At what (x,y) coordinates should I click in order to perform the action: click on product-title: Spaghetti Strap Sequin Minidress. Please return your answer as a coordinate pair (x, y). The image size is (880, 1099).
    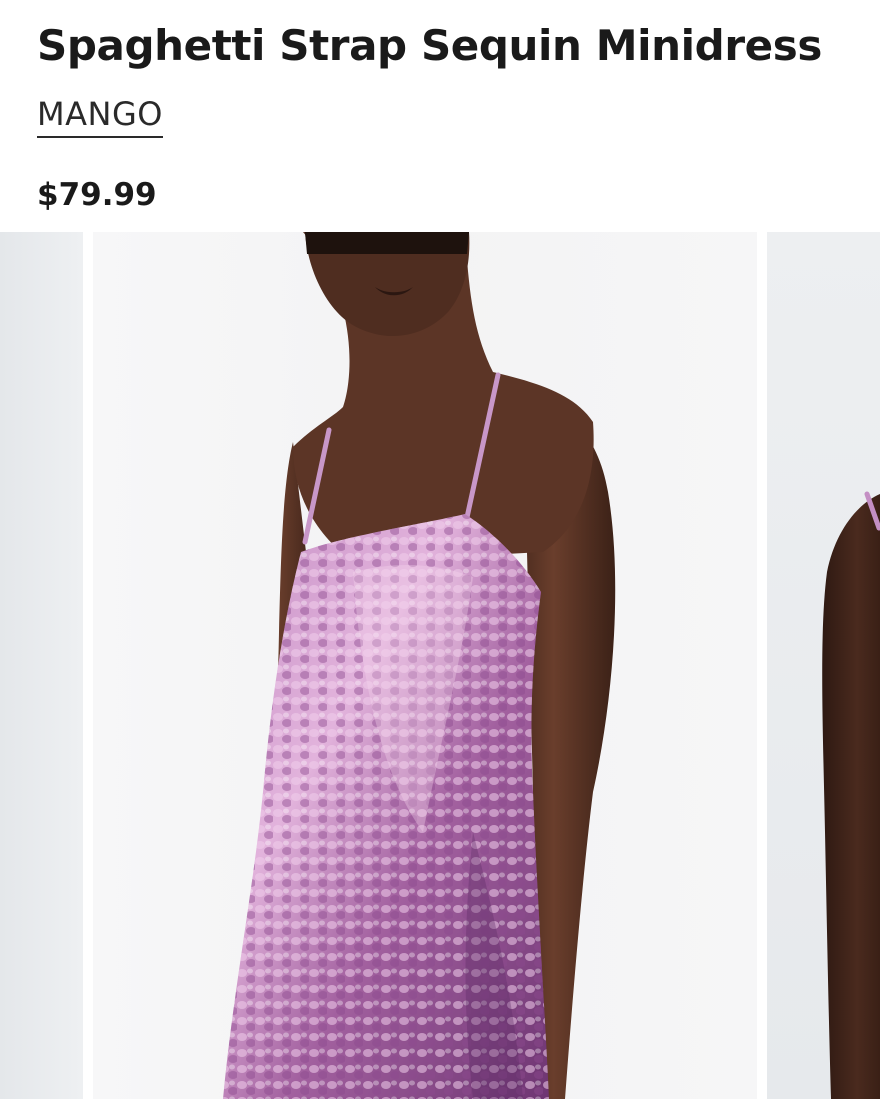
    Looking at the image, I should click on (429, 45).